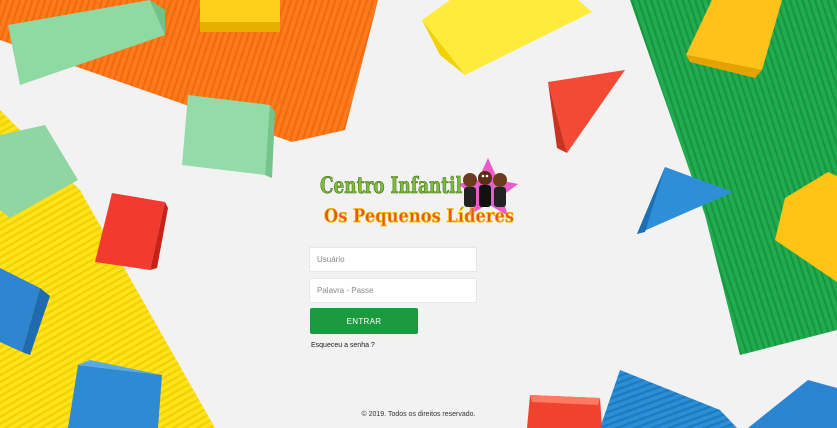  Describe the element at coordinates (393, 259) in the screenshot. I see `username-input` at that location.